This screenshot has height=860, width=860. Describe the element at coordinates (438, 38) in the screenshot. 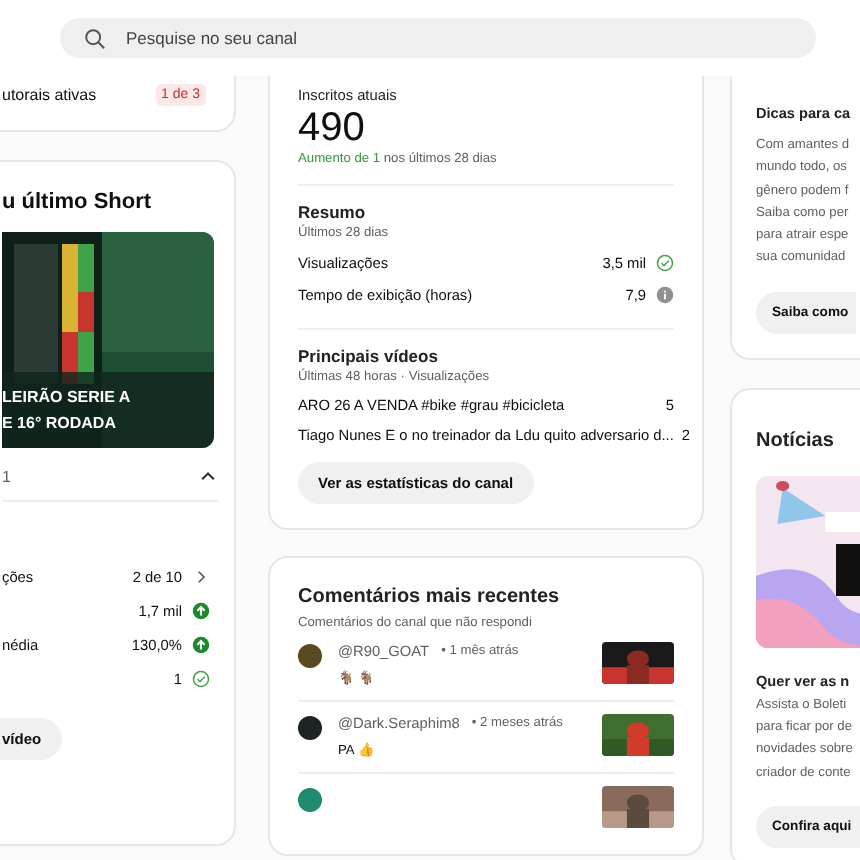

I see `search-field: Pesquise no seu canal` at that location.